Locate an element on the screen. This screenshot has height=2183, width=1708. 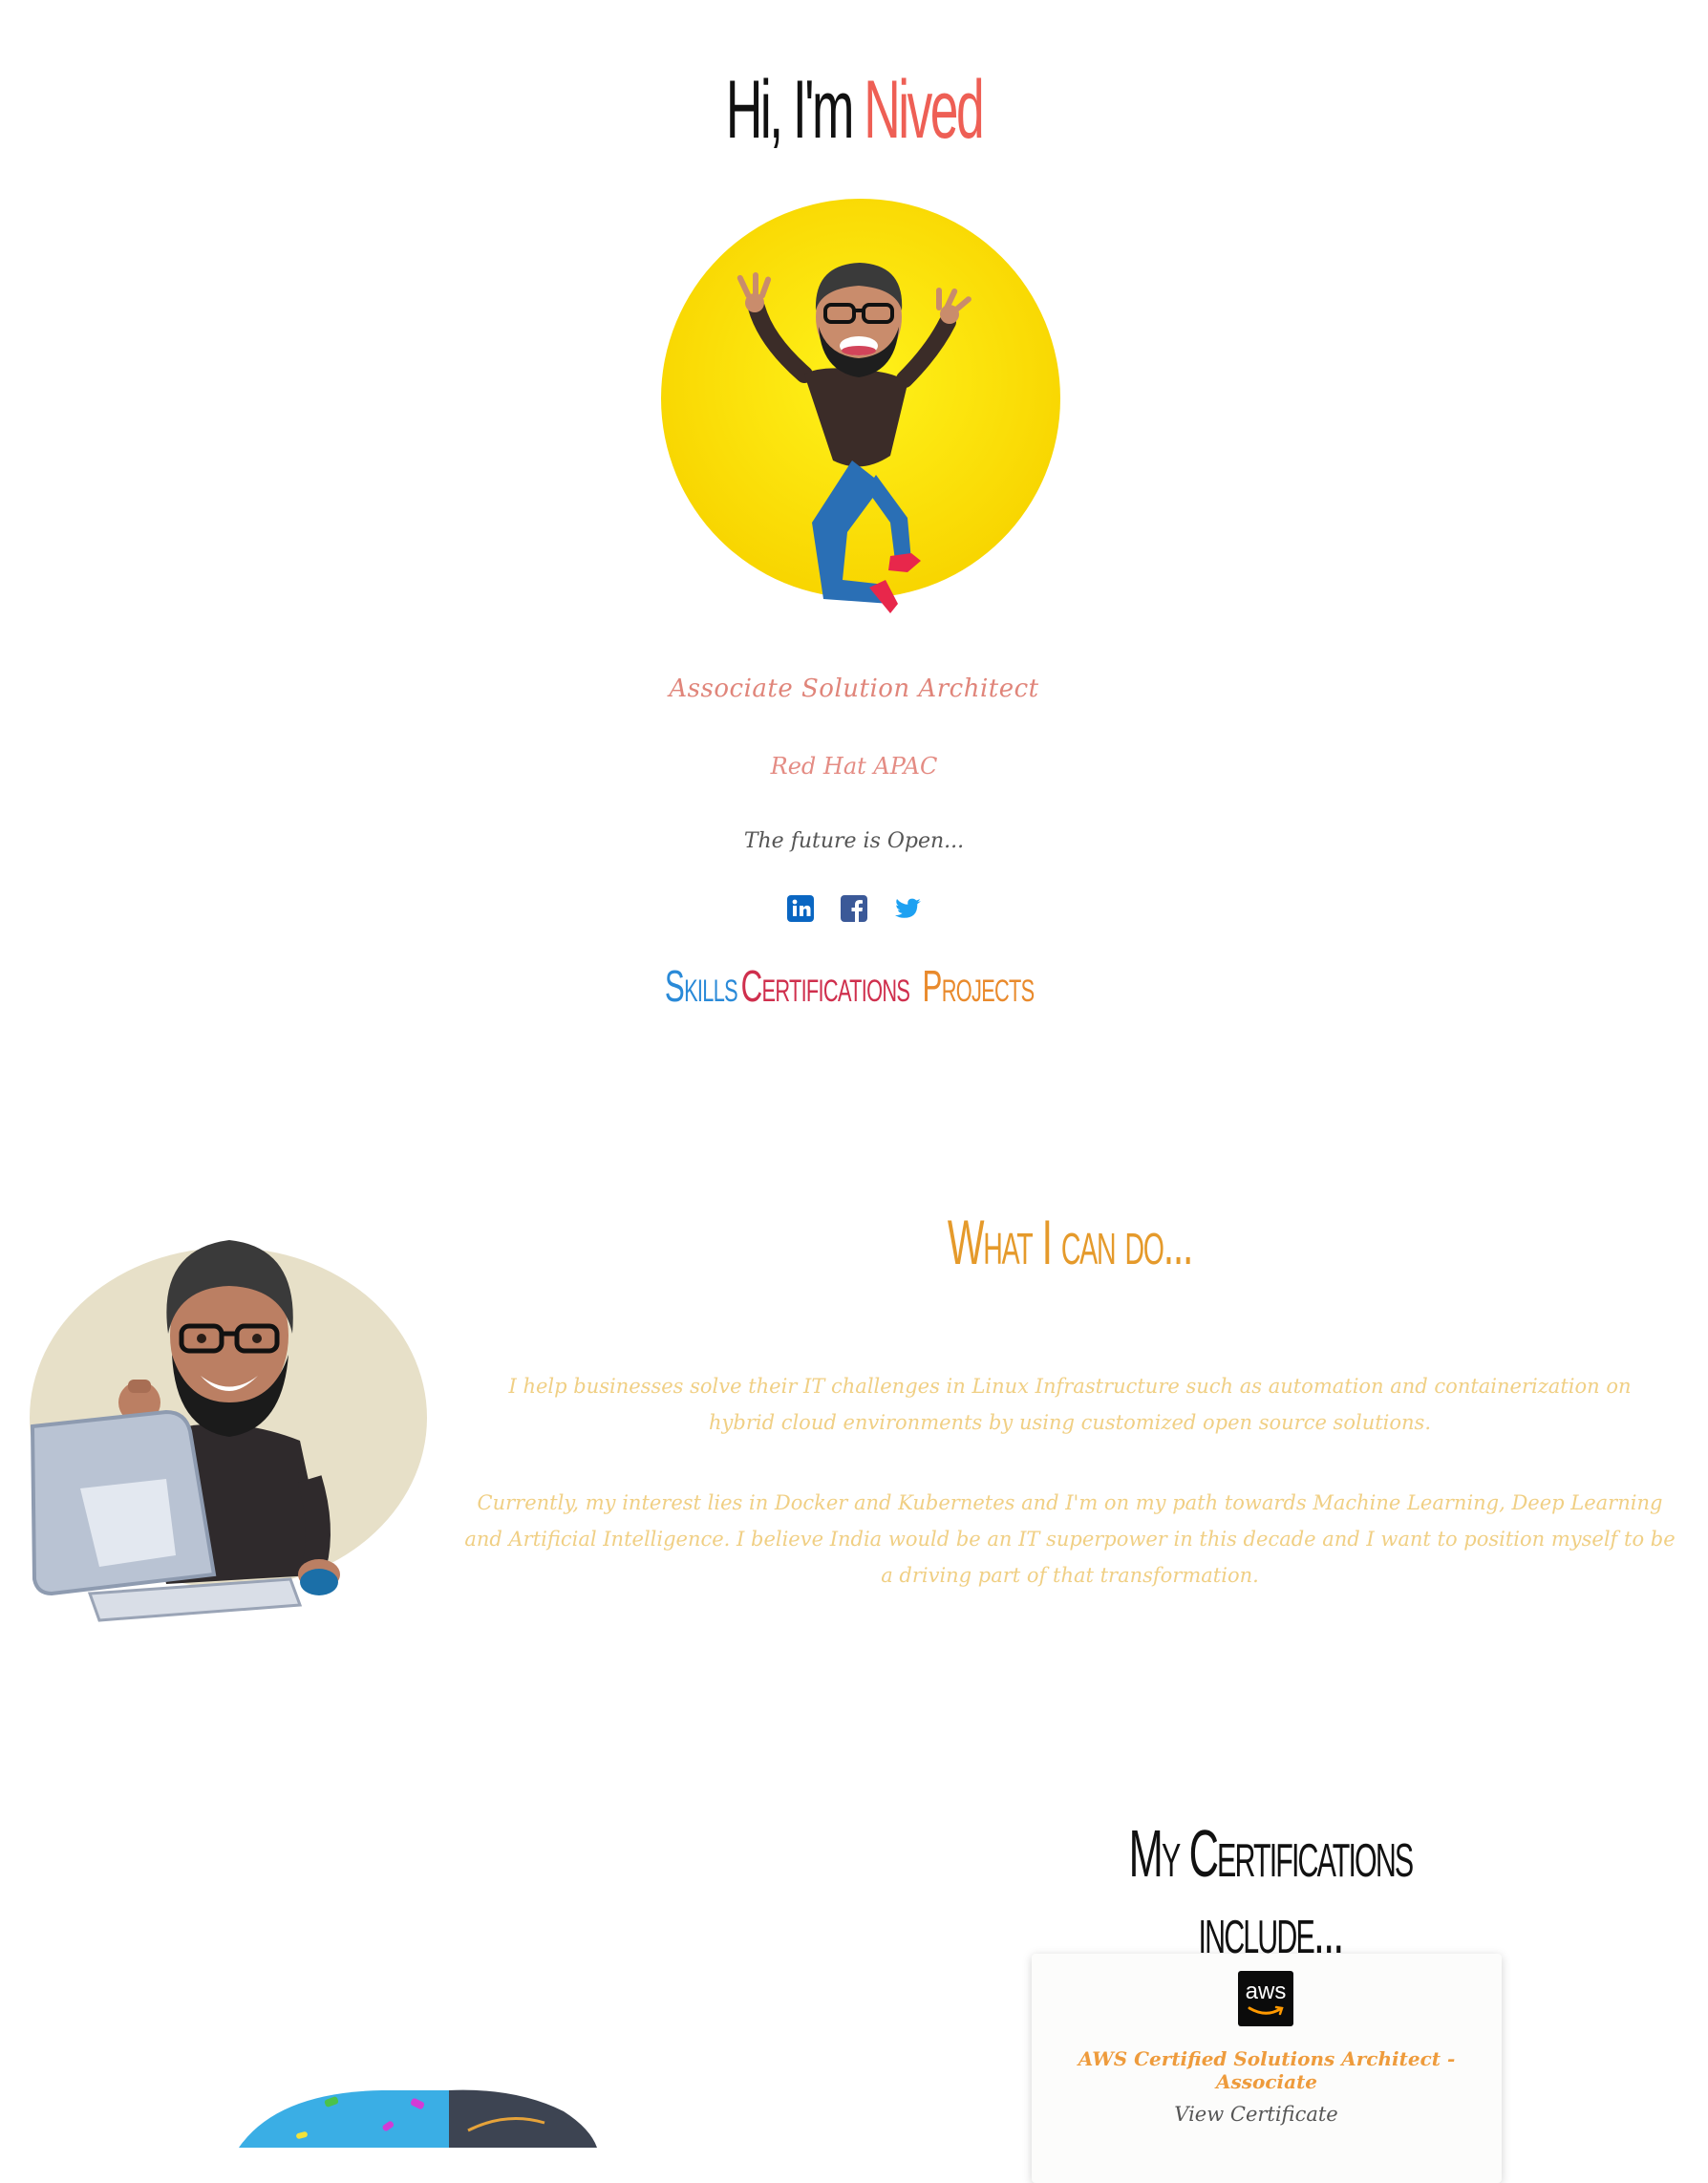
hero-title-prefix: Hi, I'm is located at coordinates (790, 110).